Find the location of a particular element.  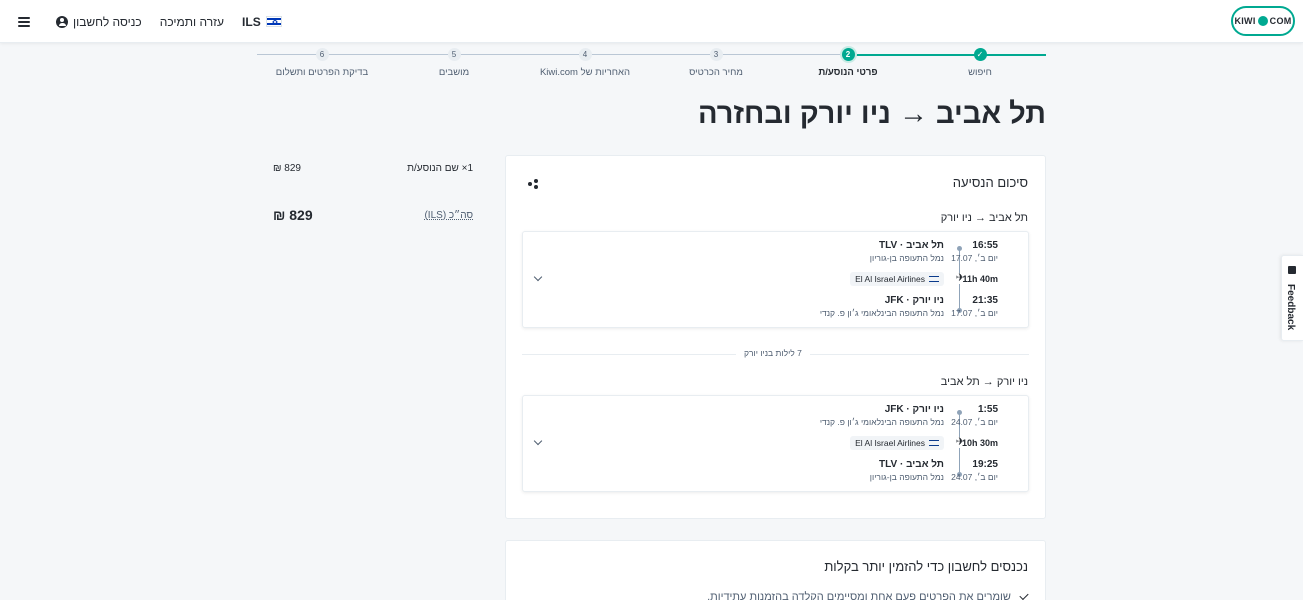

user-icon is located at coordinates (62, 21).